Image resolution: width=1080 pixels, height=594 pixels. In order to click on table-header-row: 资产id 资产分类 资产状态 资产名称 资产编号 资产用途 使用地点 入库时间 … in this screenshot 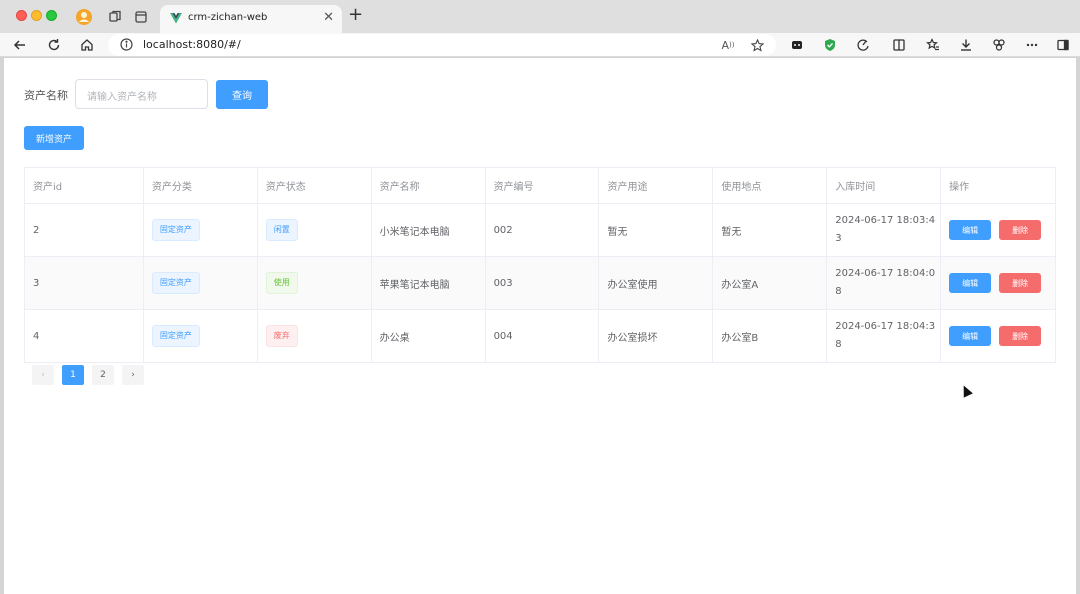, I will do `click(541, 186)`.